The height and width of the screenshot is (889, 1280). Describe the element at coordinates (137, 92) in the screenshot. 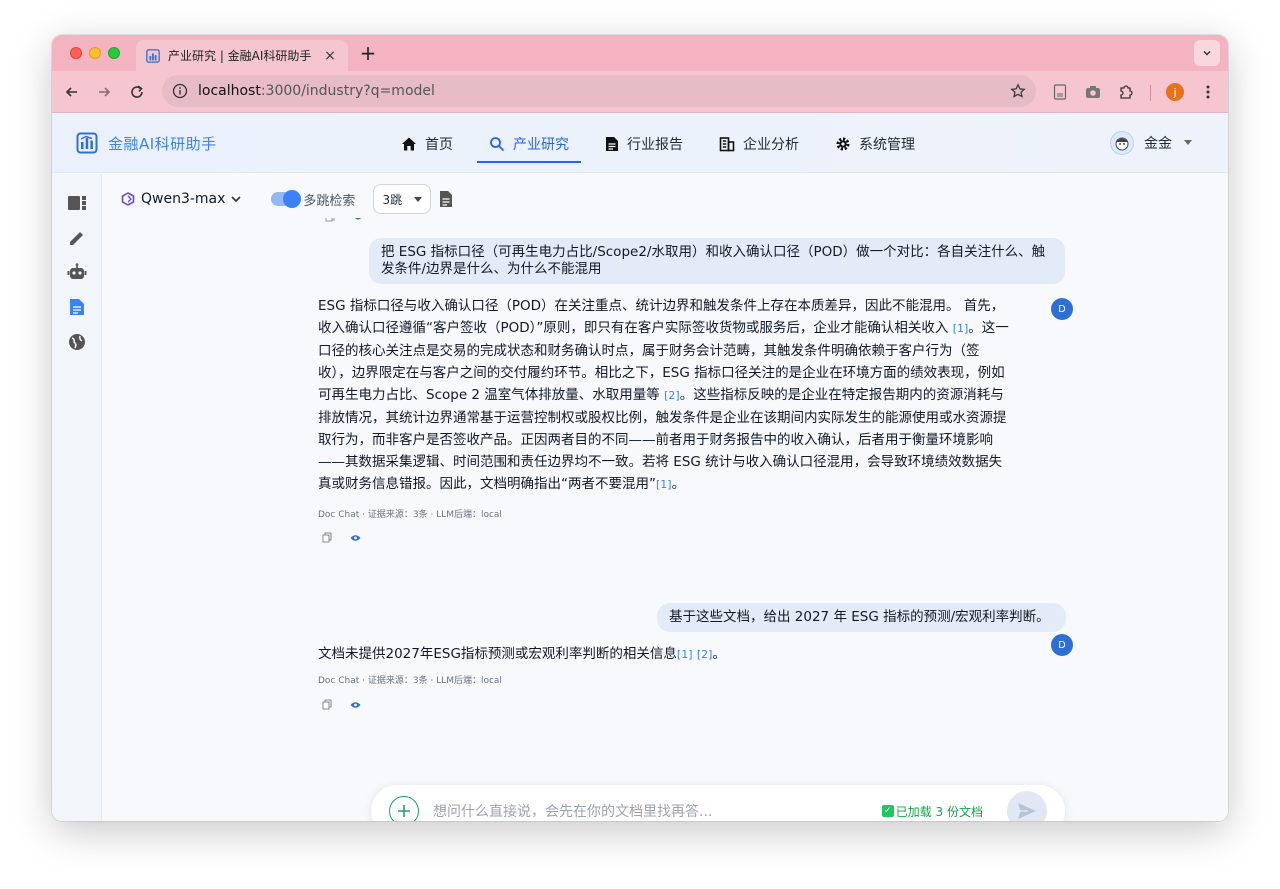

I see `reload-button` at that location.